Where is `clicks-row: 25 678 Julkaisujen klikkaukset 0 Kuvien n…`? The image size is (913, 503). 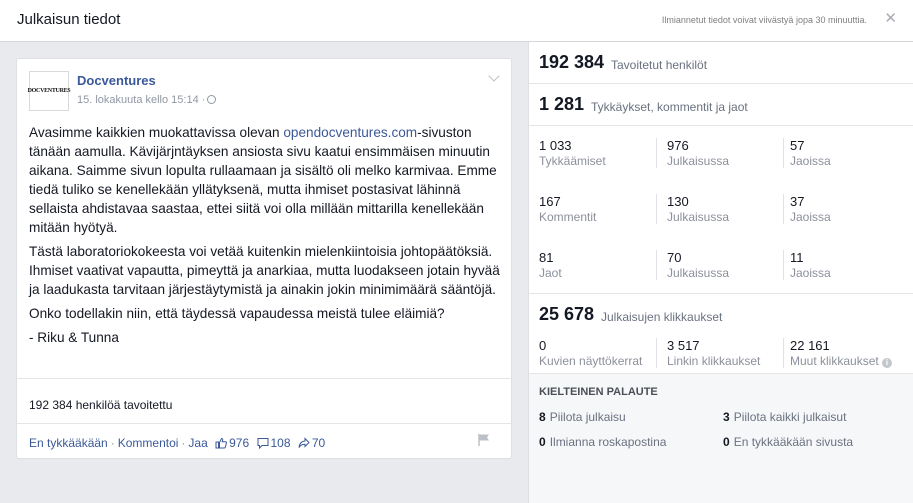
clicks-row: 25 678 Julkaisujen klikkaukset 0 Kuvien n… is located at coordinates (721, 334).